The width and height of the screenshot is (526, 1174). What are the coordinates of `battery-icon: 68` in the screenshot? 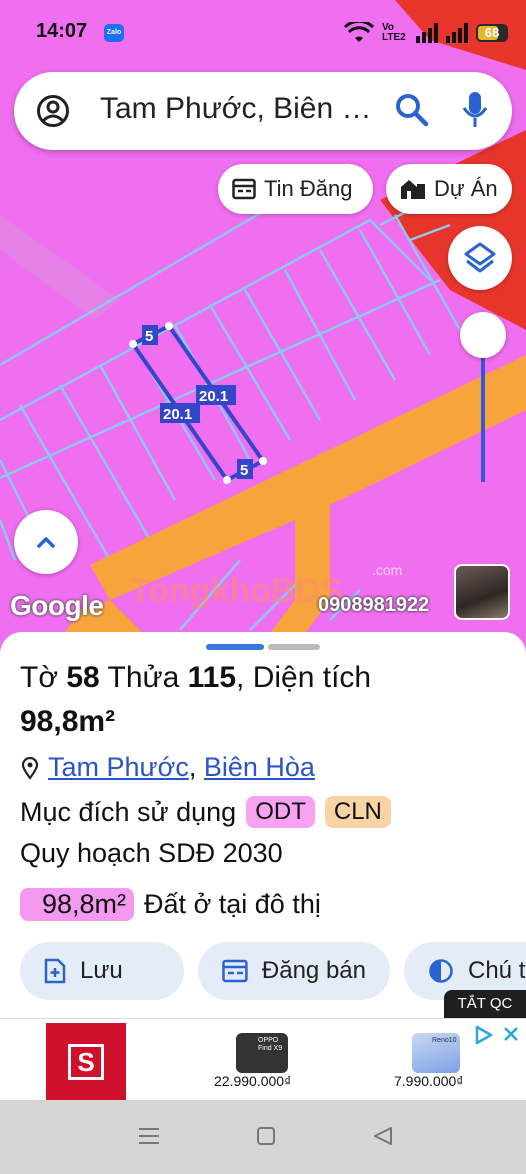 It's located at (492, 33).